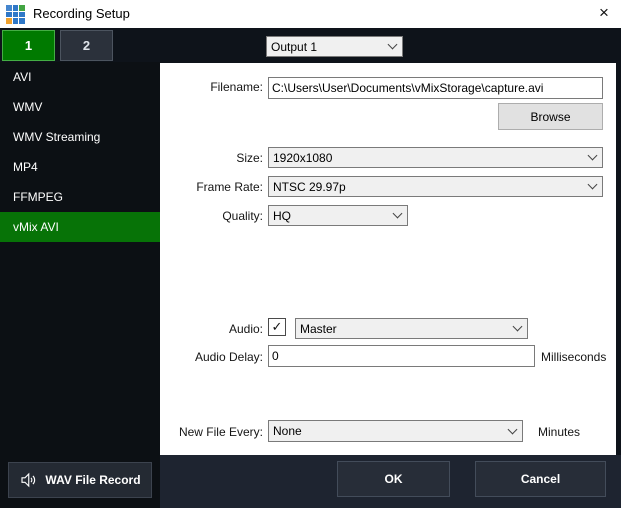 The height and width of the screenshot is (508, 621). Describe the element at coordinates (80, 227) in the screenshot. I see `sidebar-item-vmix-avi: vMix AVI` at that location.